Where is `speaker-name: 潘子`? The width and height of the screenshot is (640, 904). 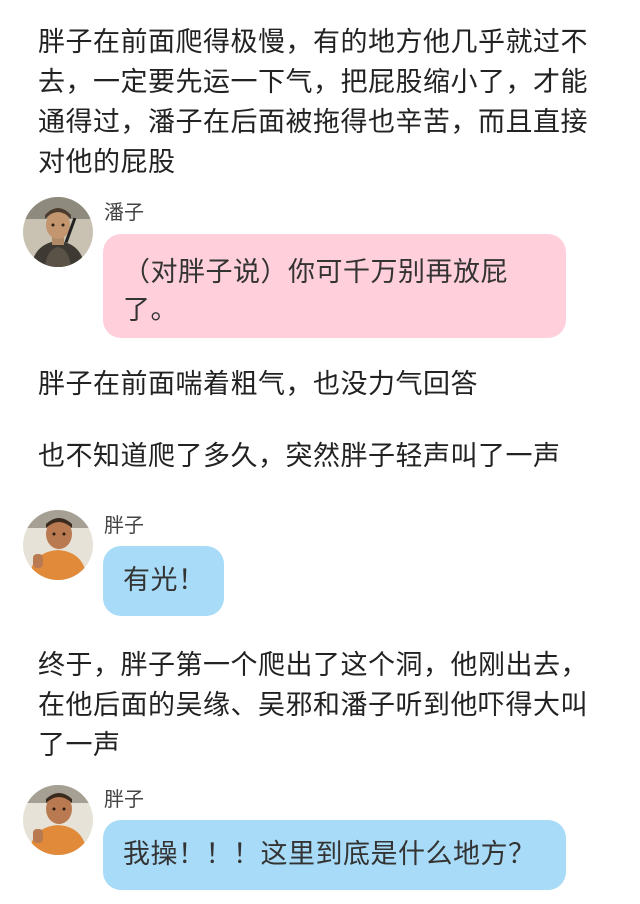 speaker-name: 潘子 is located at coordinates (124, 212).